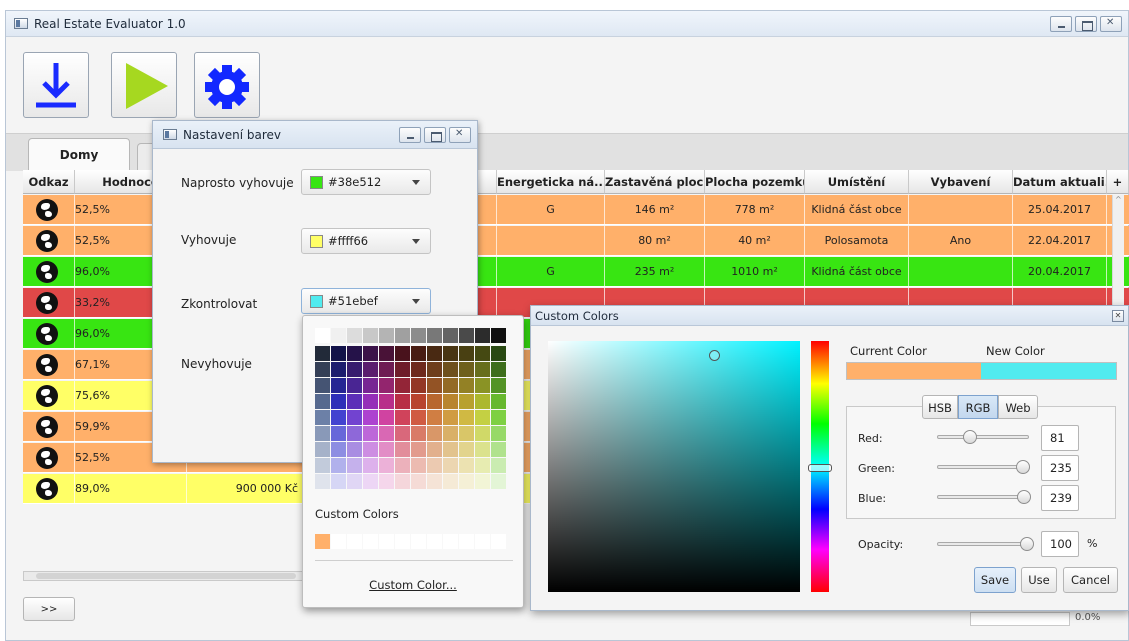 This screenshot has width=1129, height=641. Describe the element at coordinates (1118, 316) in the screenshot. I see `custom-colors-close-icon: ✕` at that location.